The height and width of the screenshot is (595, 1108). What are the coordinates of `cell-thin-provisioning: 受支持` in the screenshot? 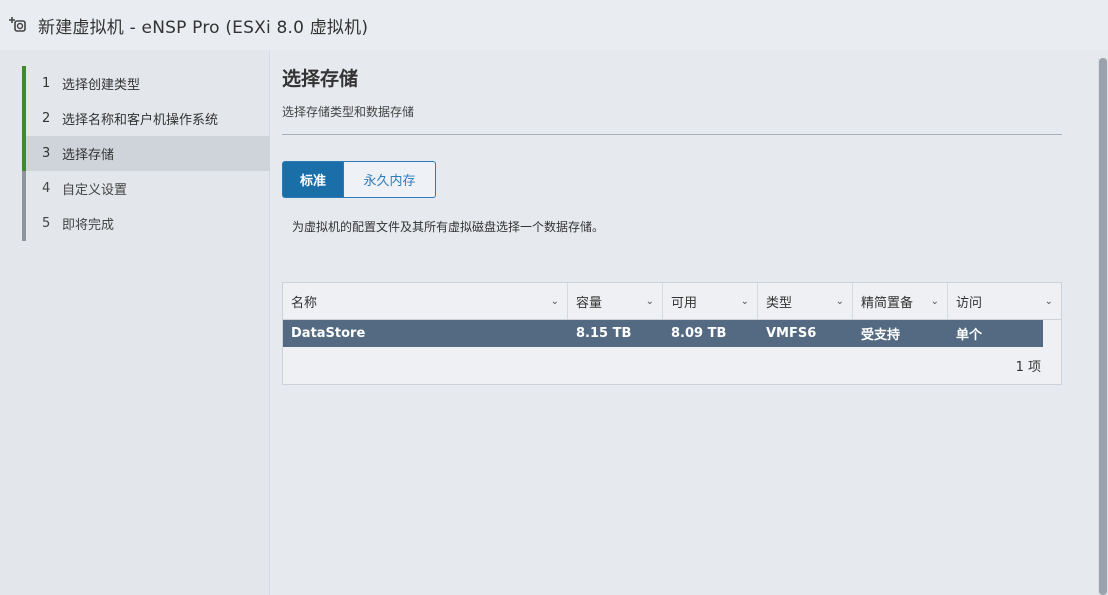 It's located at (881, 335).